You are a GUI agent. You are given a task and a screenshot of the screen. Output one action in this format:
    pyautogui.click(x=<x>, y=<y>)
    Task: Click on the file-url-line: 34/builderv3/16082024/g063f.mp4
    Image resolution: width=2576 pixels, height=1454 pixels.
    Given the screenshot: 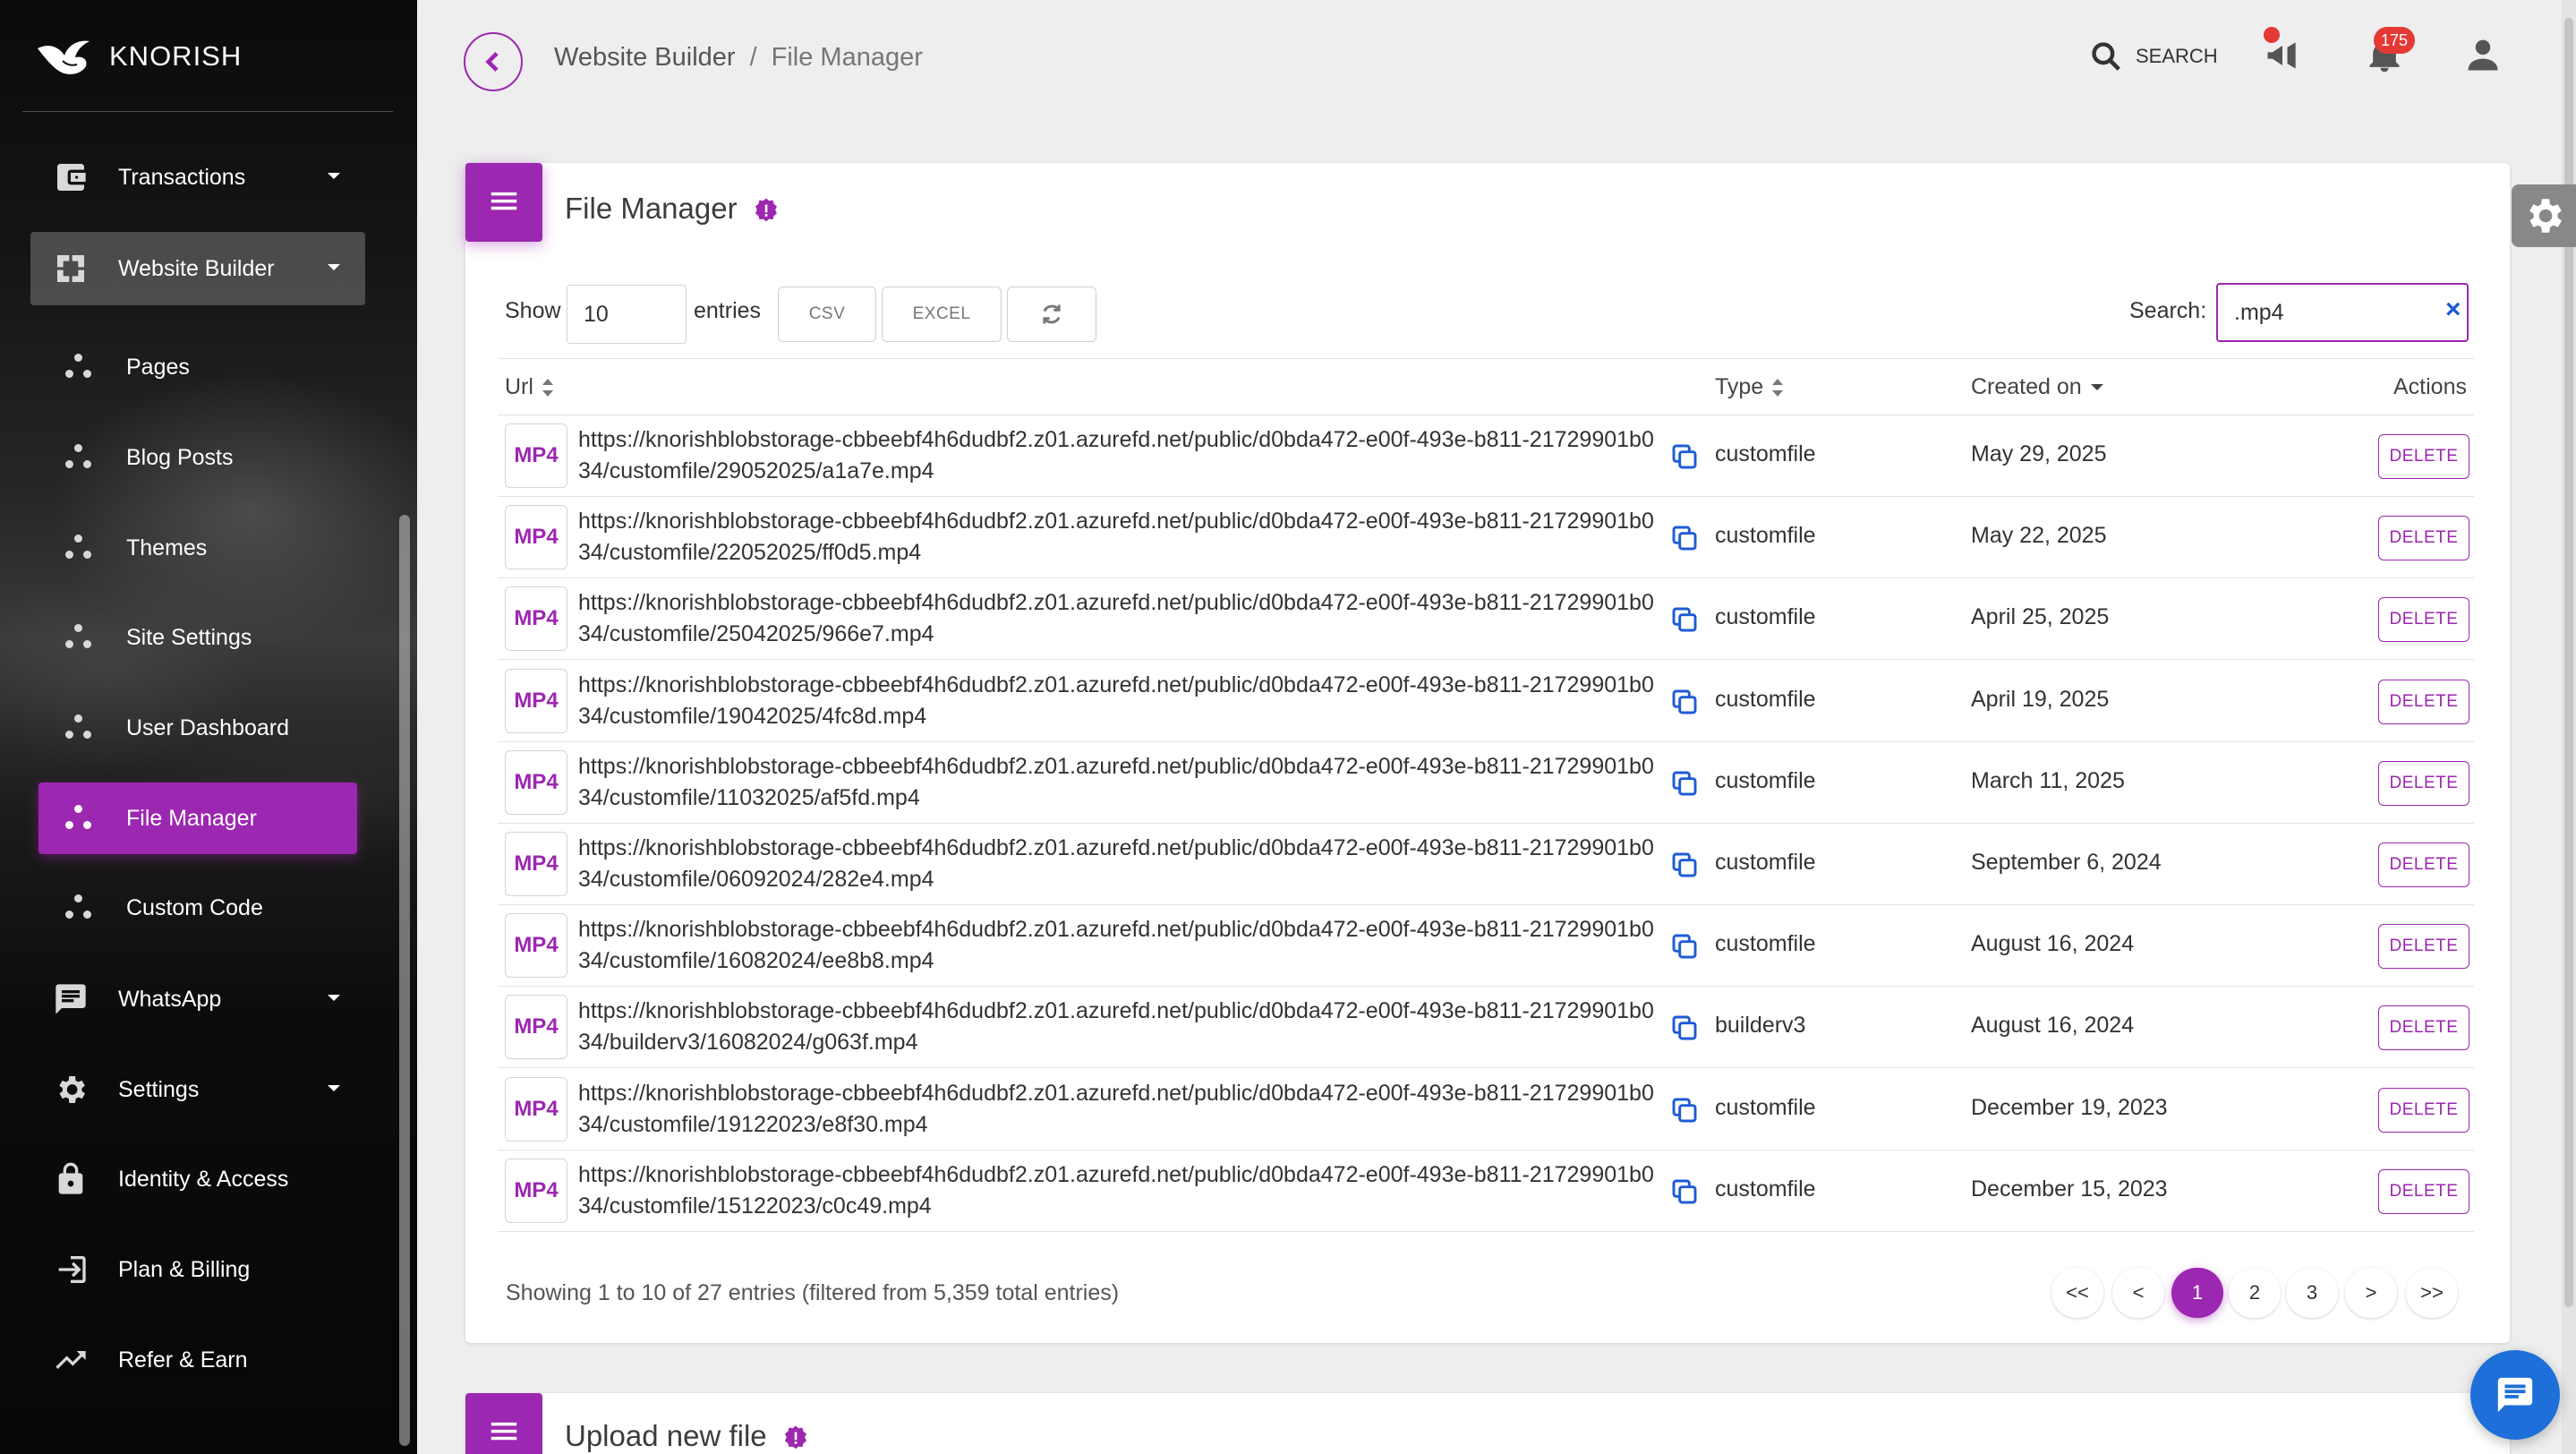 What is the action you would take?
    pyautogui.click(x=748, y=1043)
    